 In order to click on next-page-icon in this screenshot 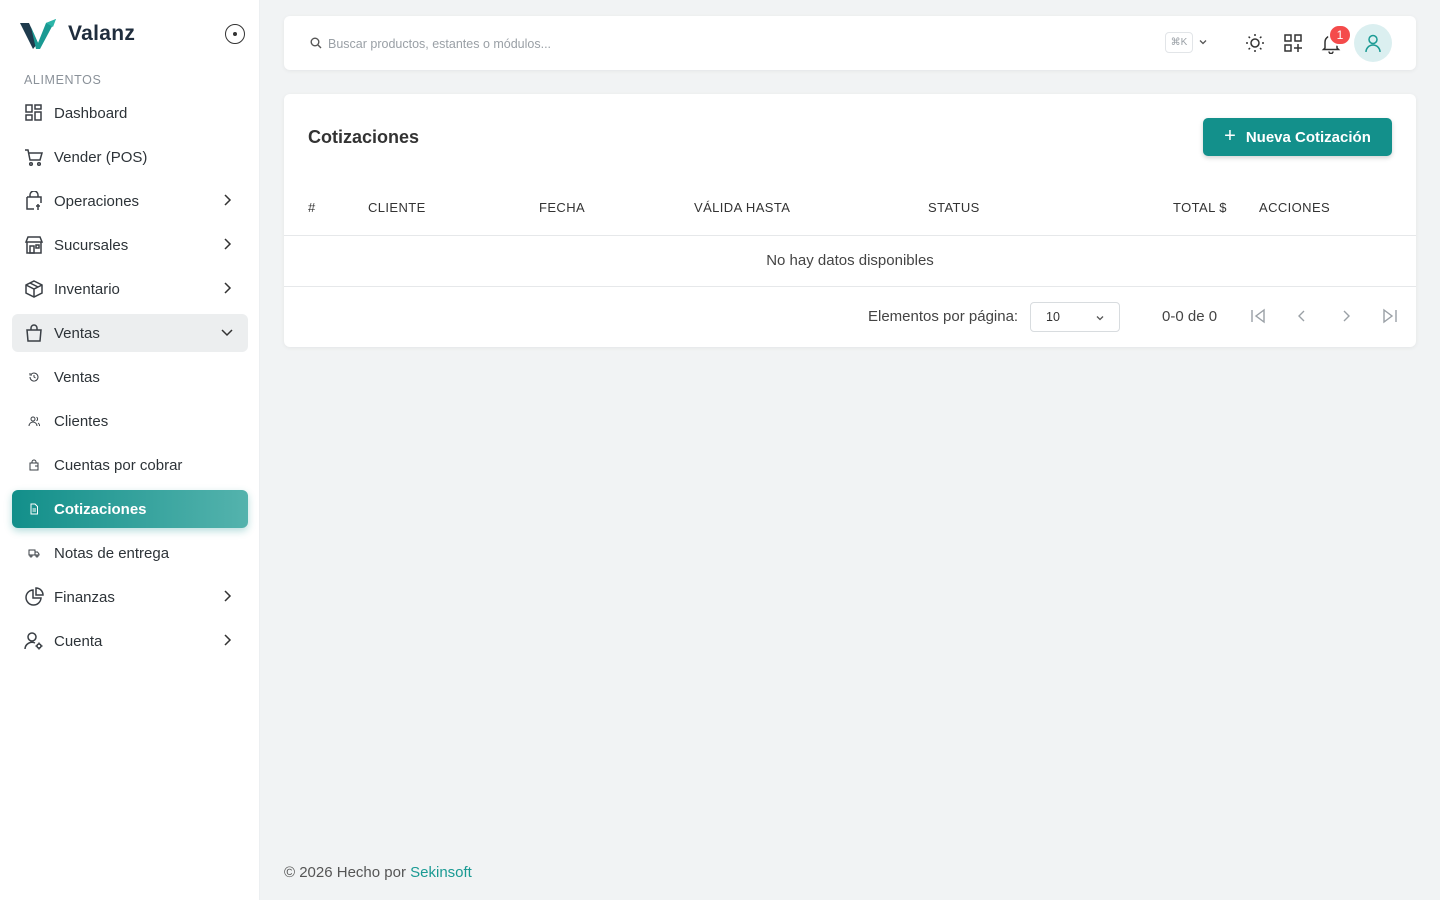, I will do `click(1346, 316)`.